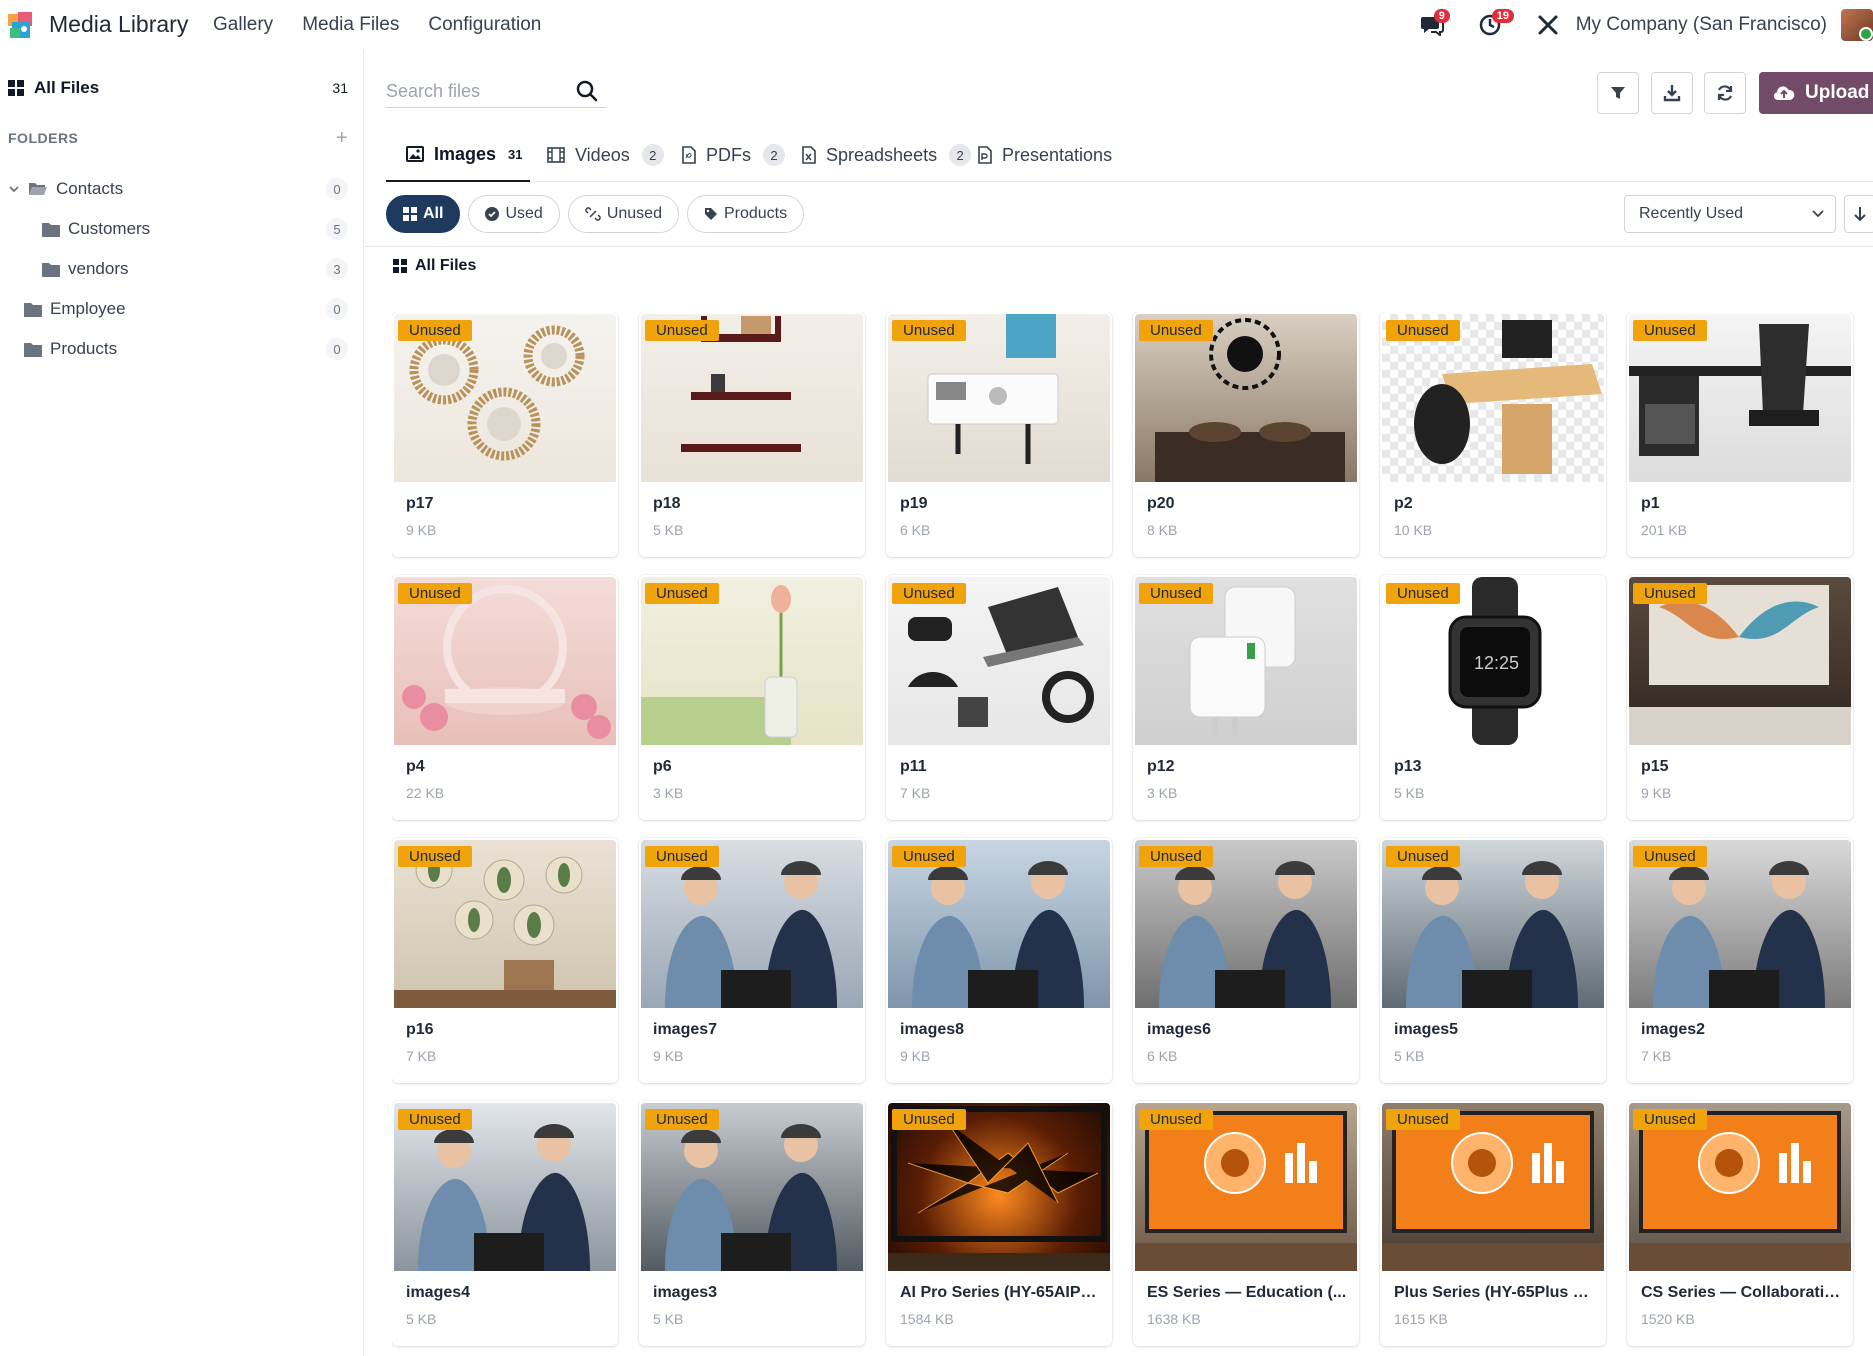  What do you see at coordinates (505, 434) in the screenshot?
I see `media-card: Unused p17 9 KB` at bounding box center [505, 434].